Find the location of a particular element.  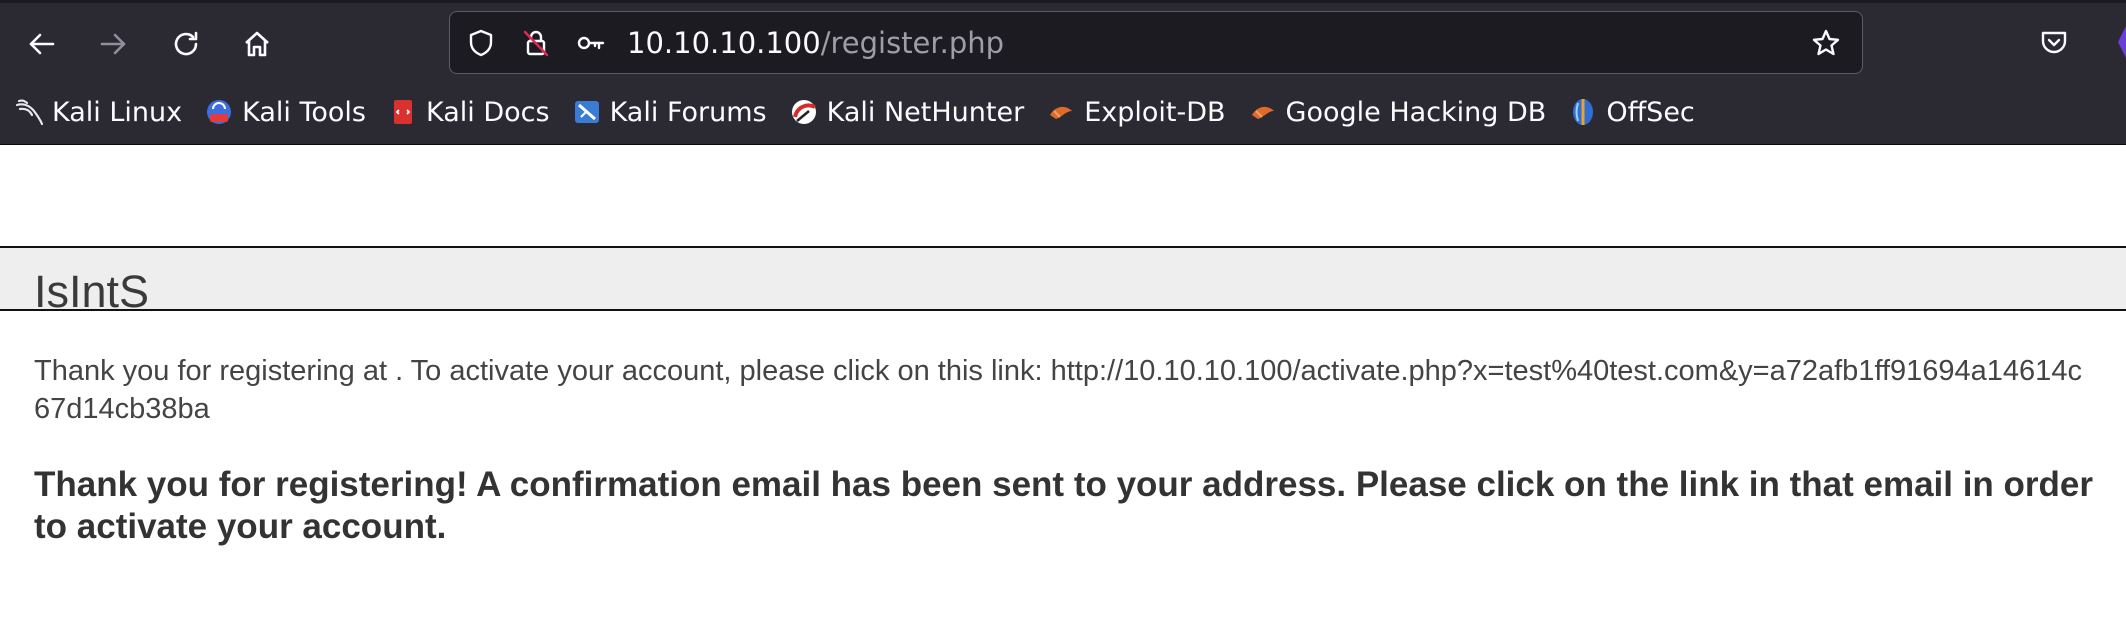

site-security-button is located at coordinates (536, 43).